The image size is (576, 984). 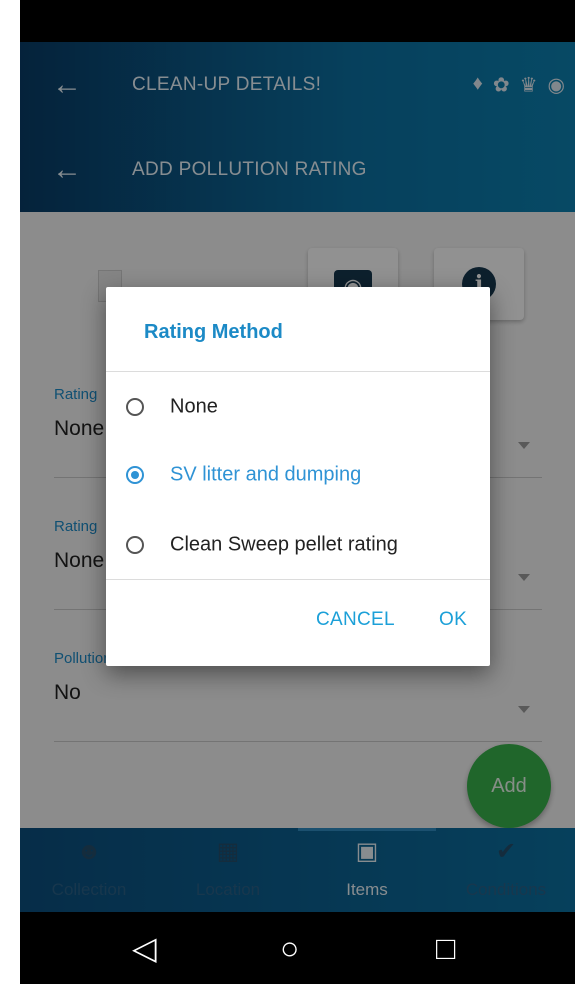 What do you see at coordinates (355, 620) in the screenshot?
I see `cancel-button: CANCEL` at bounding box center [355, 620].